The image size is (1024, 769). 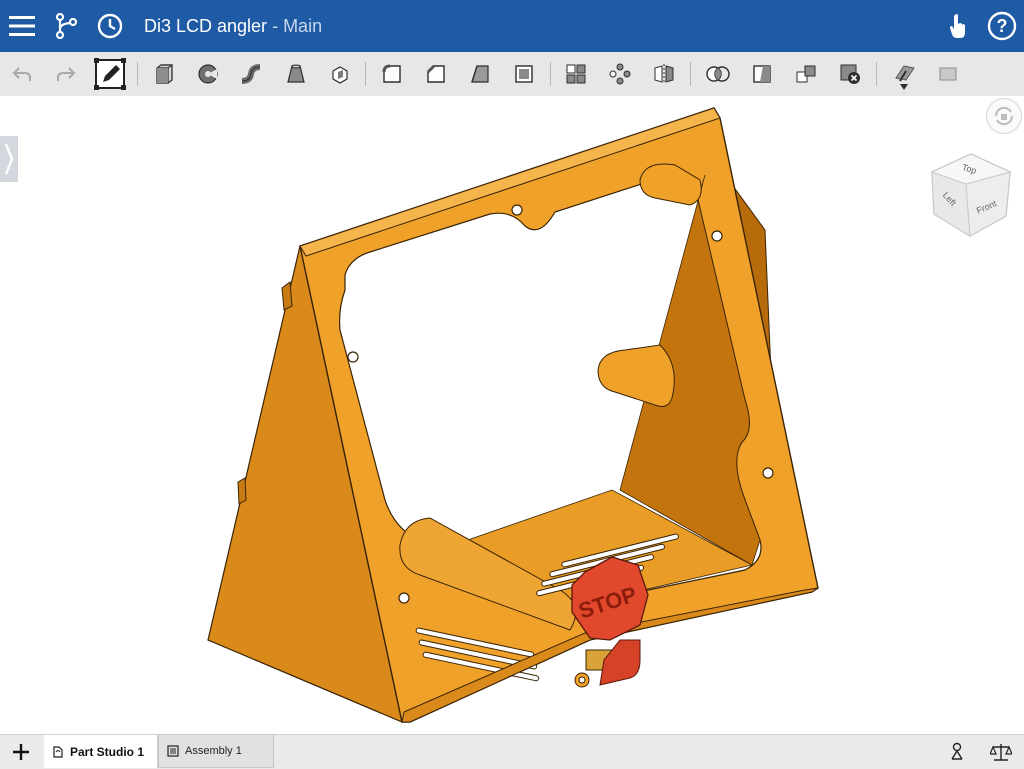 I want to click on linear-pattern-icon, so click(x=576, y=74).